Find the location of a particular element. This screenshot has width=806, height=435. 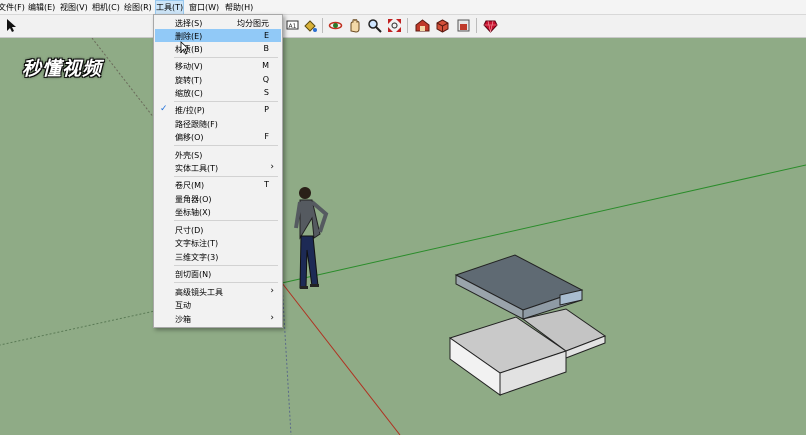

menu-item-paint: 材质(B) B is located at coordinates (218, 48).